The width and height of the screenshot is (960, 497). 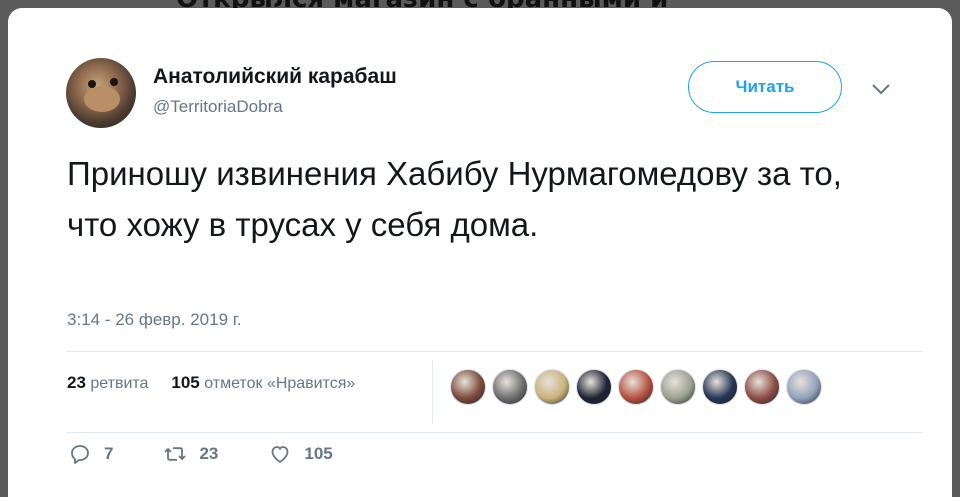 What do you see at coordinates (90, 454) in the screenshot?
I see `reply-button: 7` at bounding box center [90, 454].